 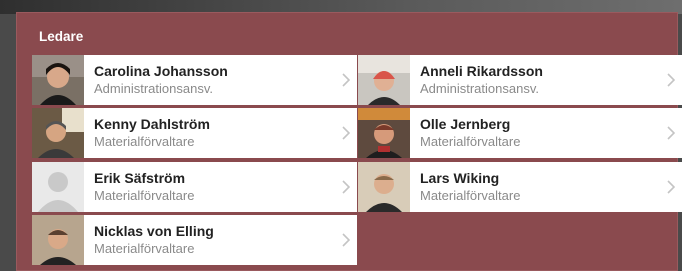 What do you see at coordinates (460, 178) in the screenshot?
I see `leader-name: Lars Wiking` at bounding box center [460, 178].